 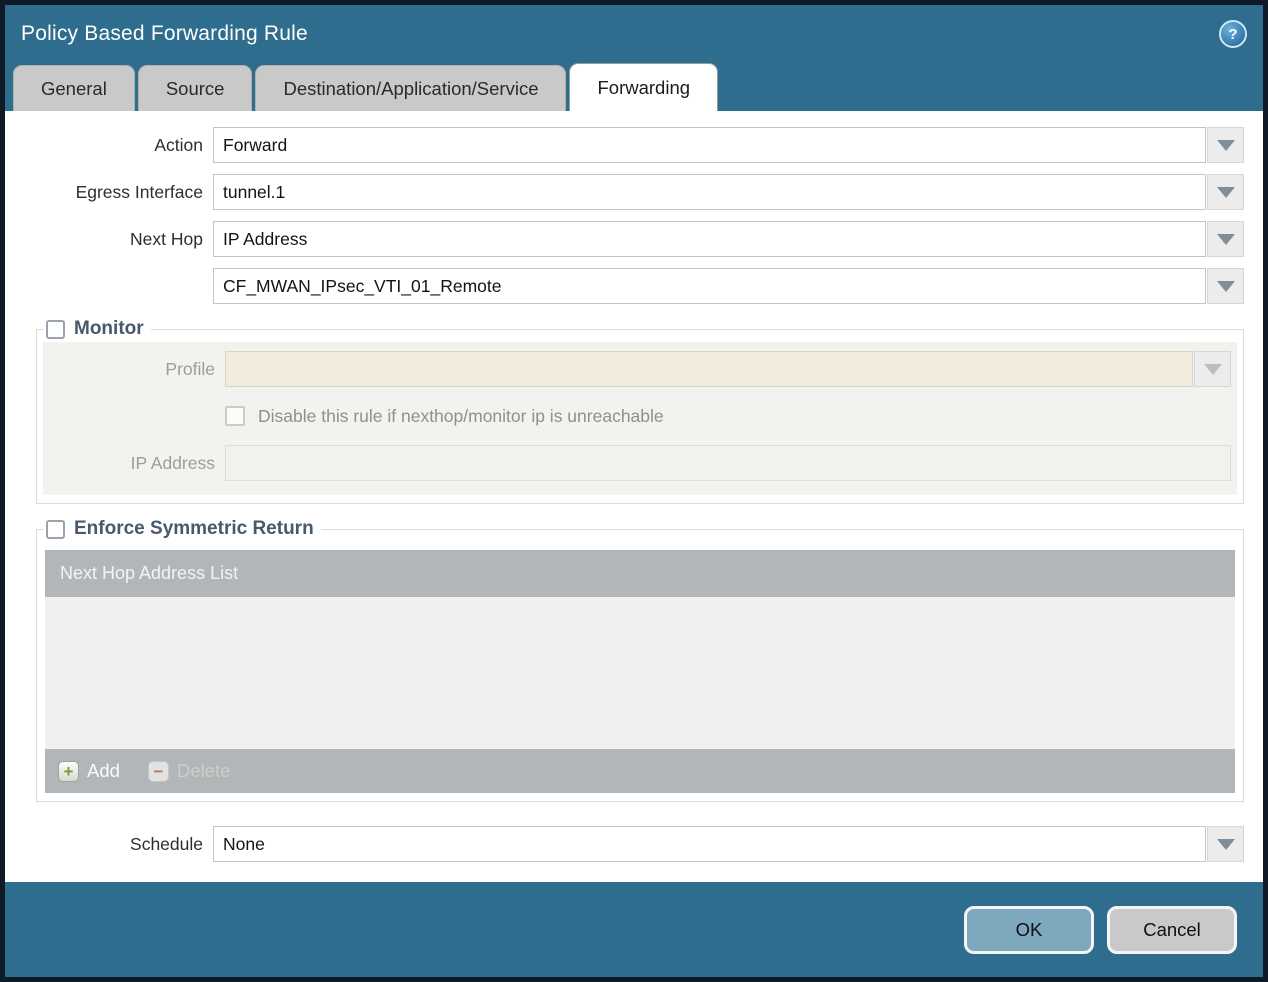 I want to click on next-hop-address-row, so click(x=624, y=286).